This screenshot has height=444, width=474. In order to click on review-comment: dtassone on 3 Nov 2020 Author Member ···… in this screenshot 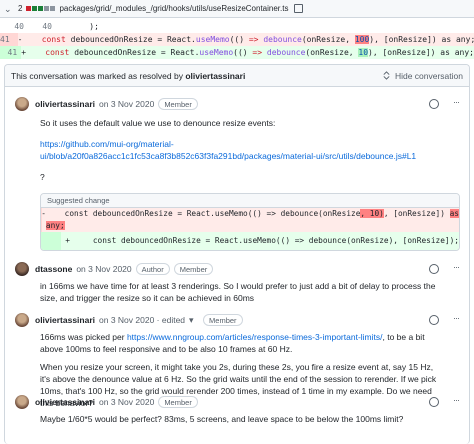, I will do `click(237, 286)`.